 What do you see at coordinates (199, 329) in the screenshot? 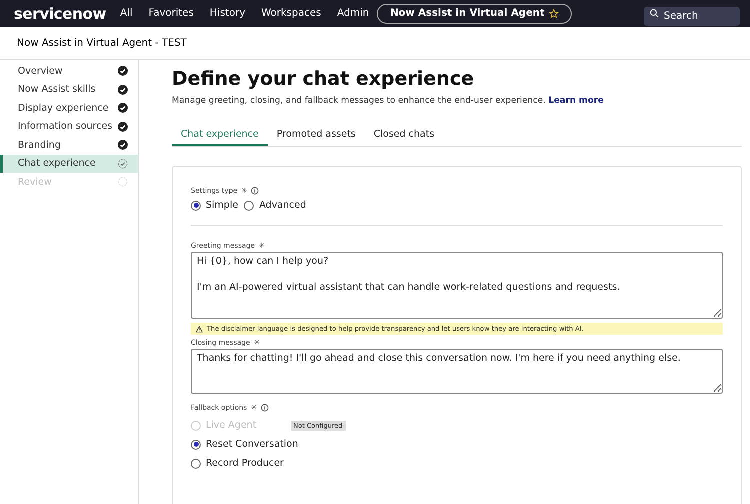
I see `warning-icon` at bounding box center [199, 329].